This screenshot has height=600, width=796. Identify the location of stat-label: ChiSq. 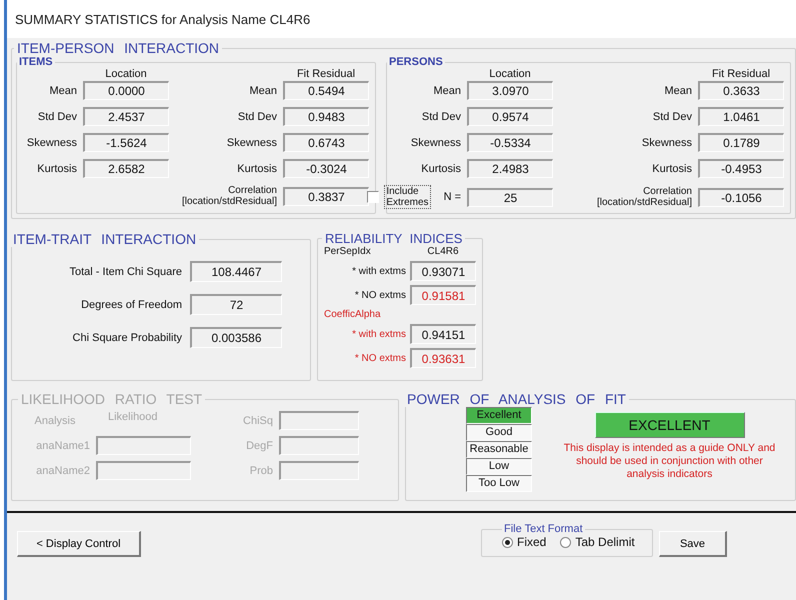
(257, 420).